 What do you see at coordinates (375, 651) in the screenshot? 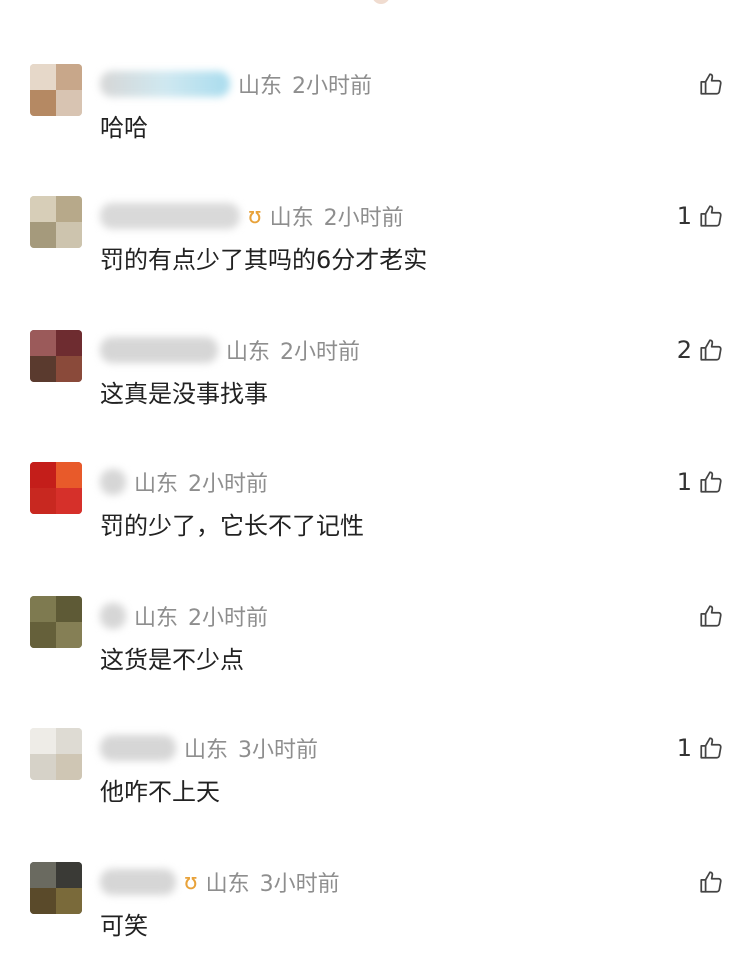
I see `comment-item: 山东 2小时前 这货是不少点` at bounding box center [375, 651].